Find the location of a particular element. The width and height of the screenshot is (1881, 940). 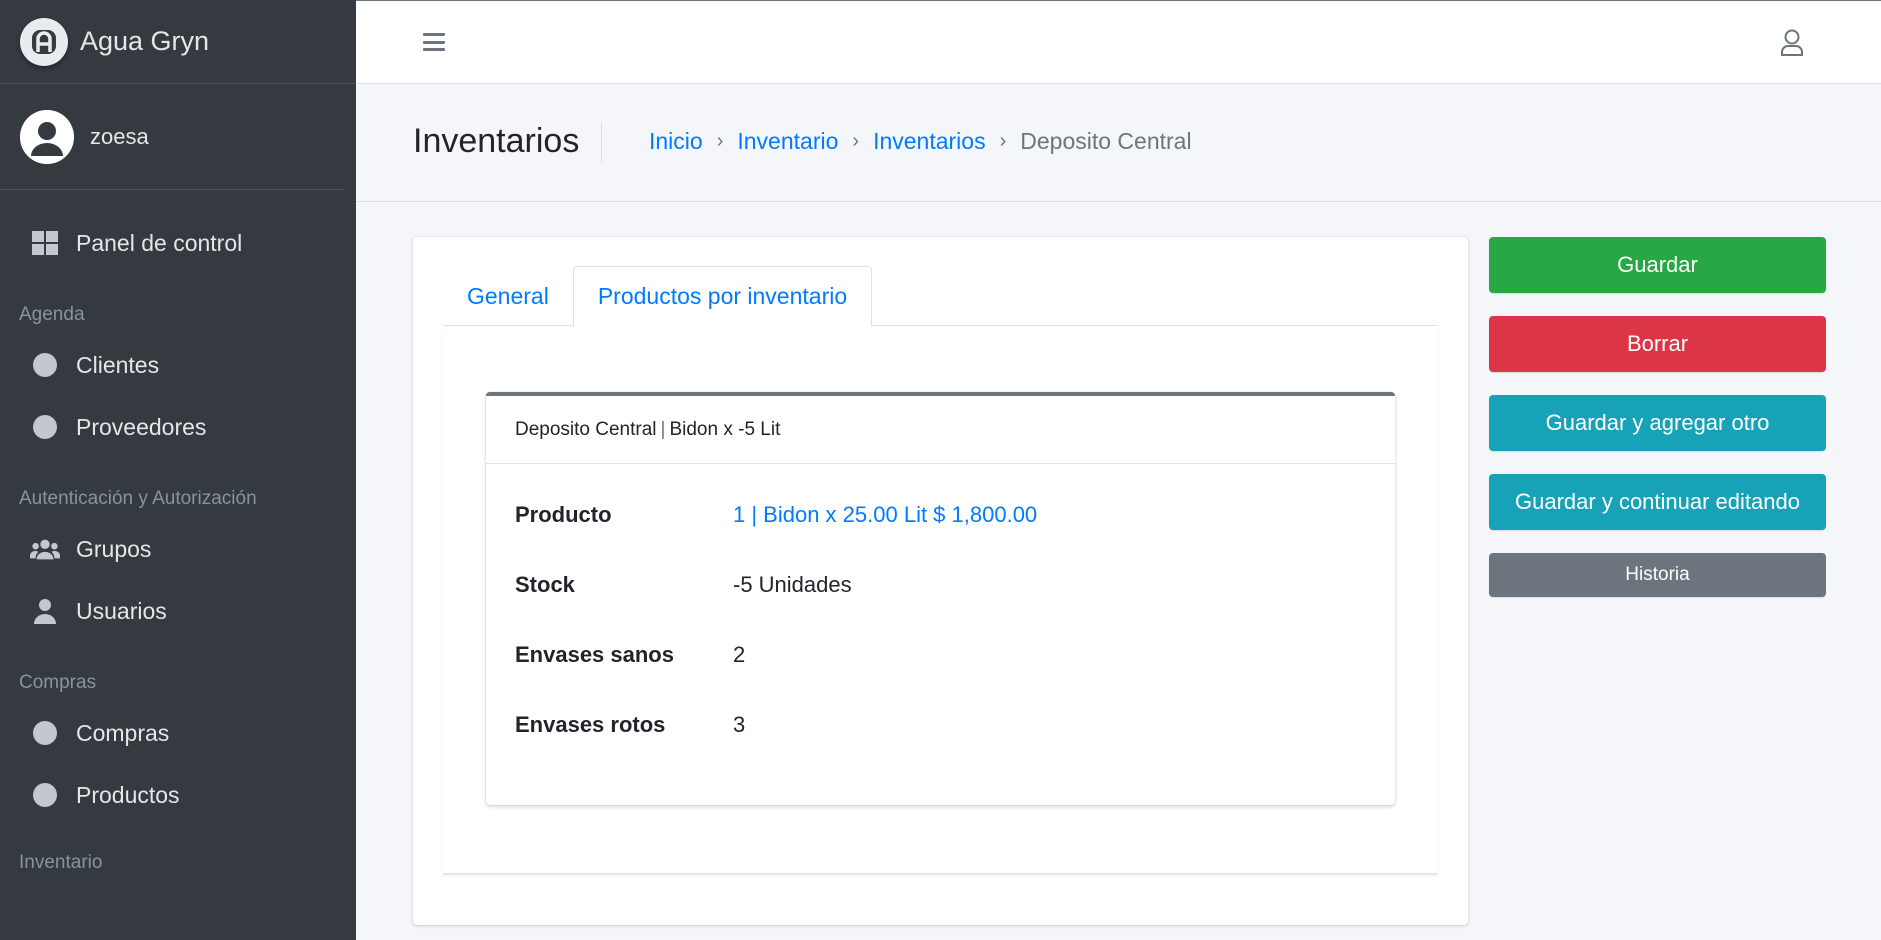

sidebar-item-label: Panel de control is located at coordinates (159, 242).